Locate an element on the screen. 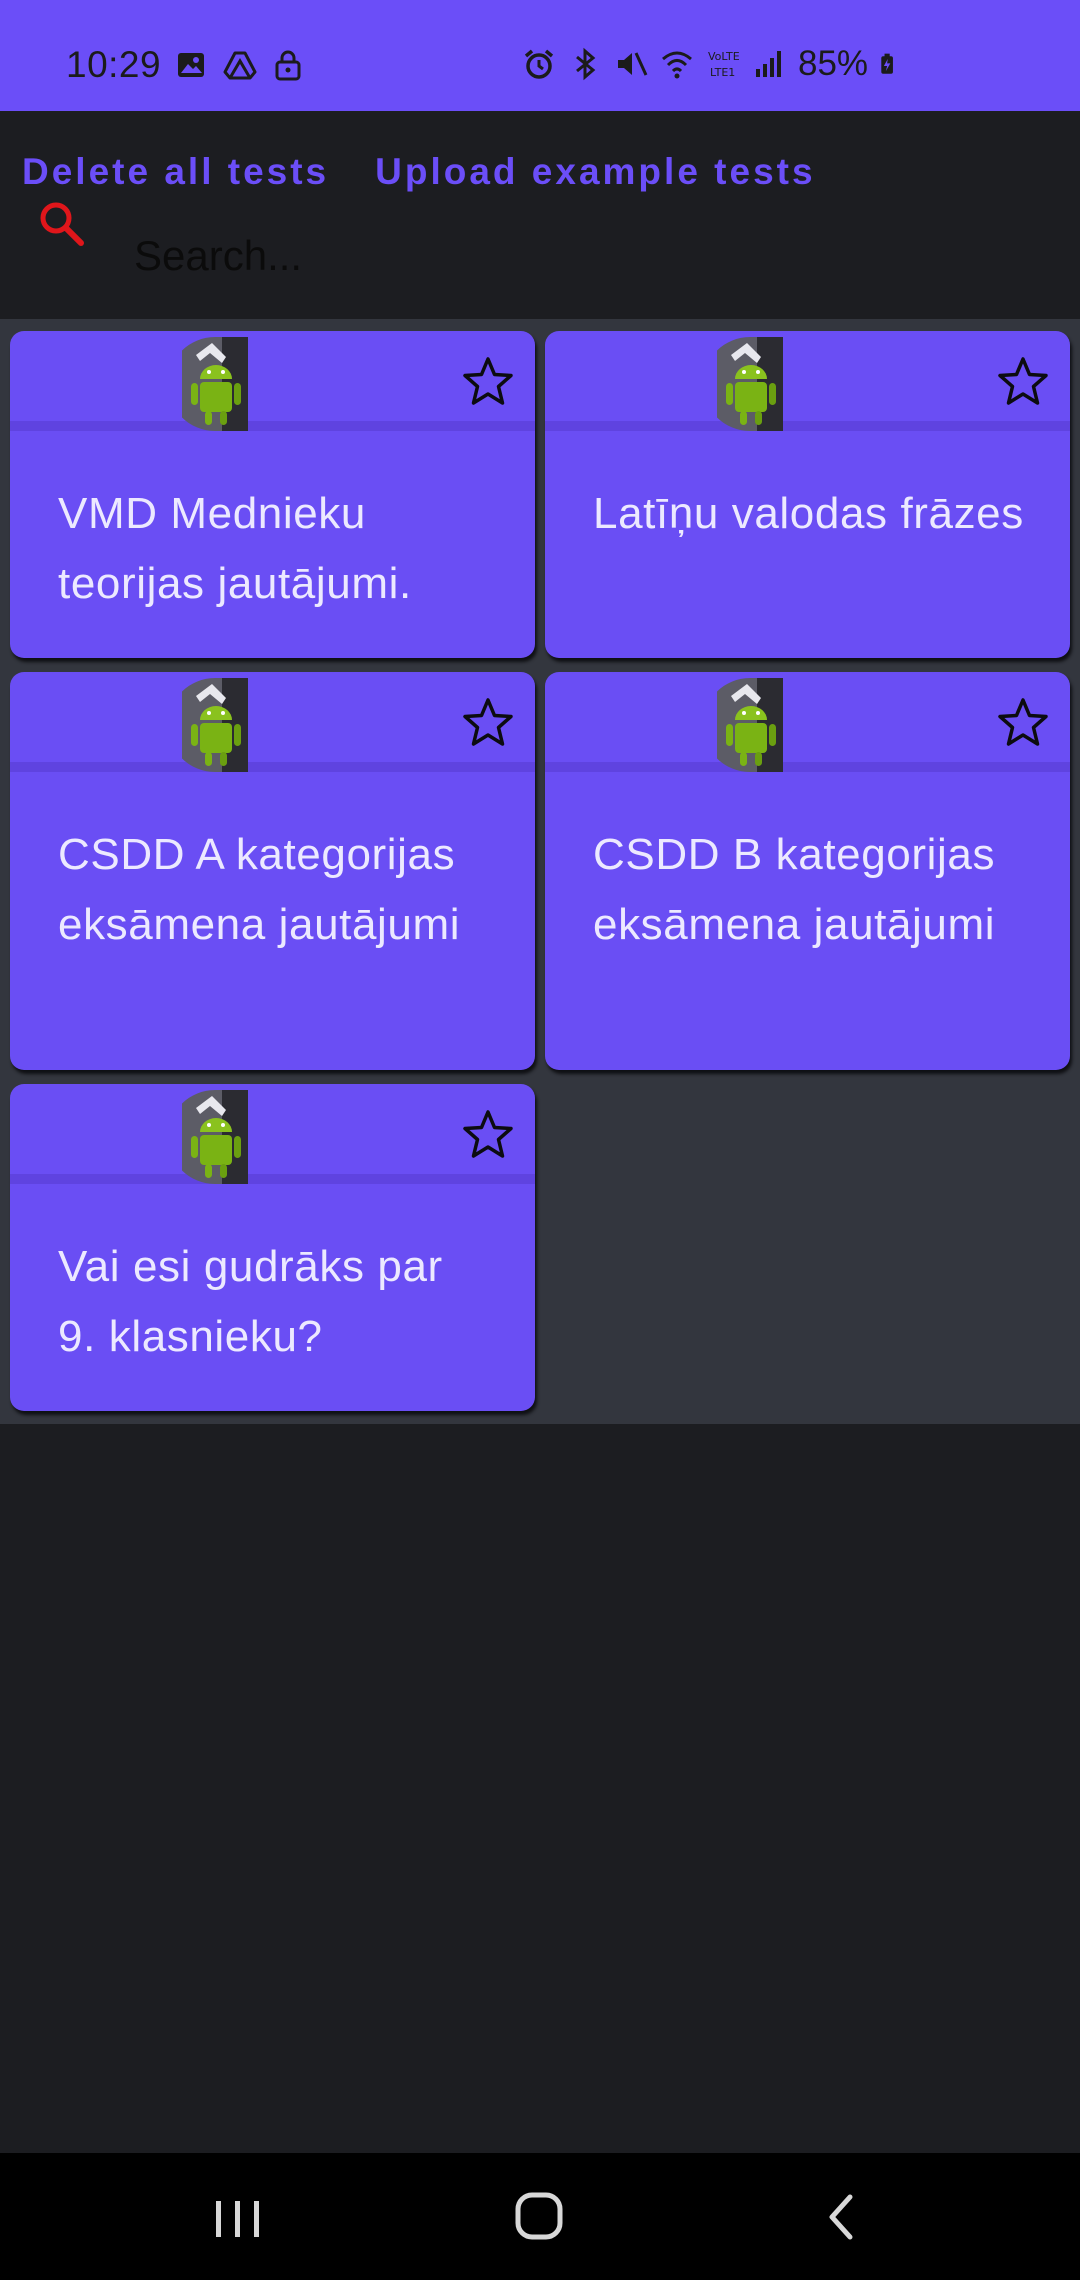 This screenshot has height=2280, width=1080. card-title: Vai esi gudrāks par 9. klasnieku? is located at coordinates (250, 1301).